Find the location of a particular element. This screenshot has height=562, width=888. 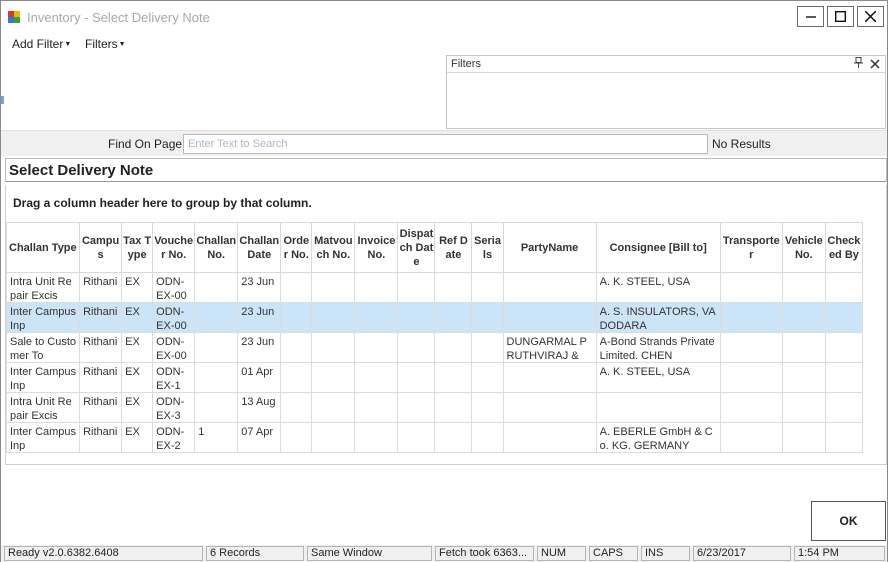

column-header: Challan Date is located at coordinates (259, 247).